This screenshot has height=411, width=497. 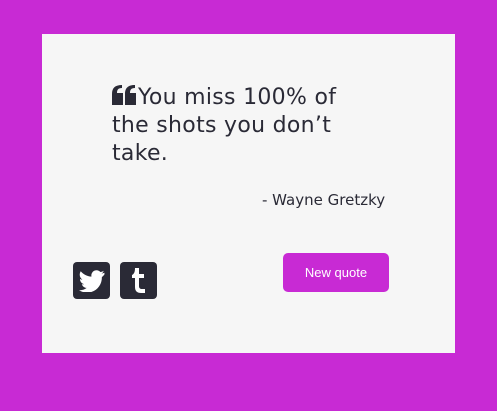 What do you see at coordinates (336, 272) in the screenshot?
I see `new-quote-button: New quote` at bounding box center [336, 272].